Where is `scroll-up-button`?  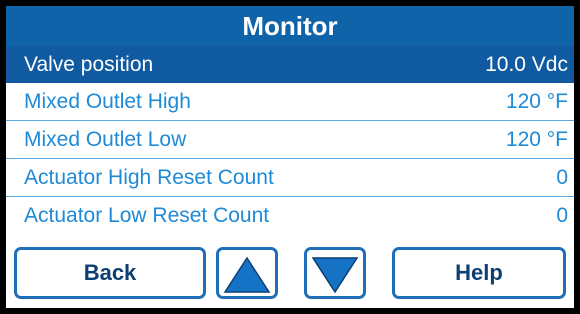 scroll-up-button is located at coordinates (247, 273).